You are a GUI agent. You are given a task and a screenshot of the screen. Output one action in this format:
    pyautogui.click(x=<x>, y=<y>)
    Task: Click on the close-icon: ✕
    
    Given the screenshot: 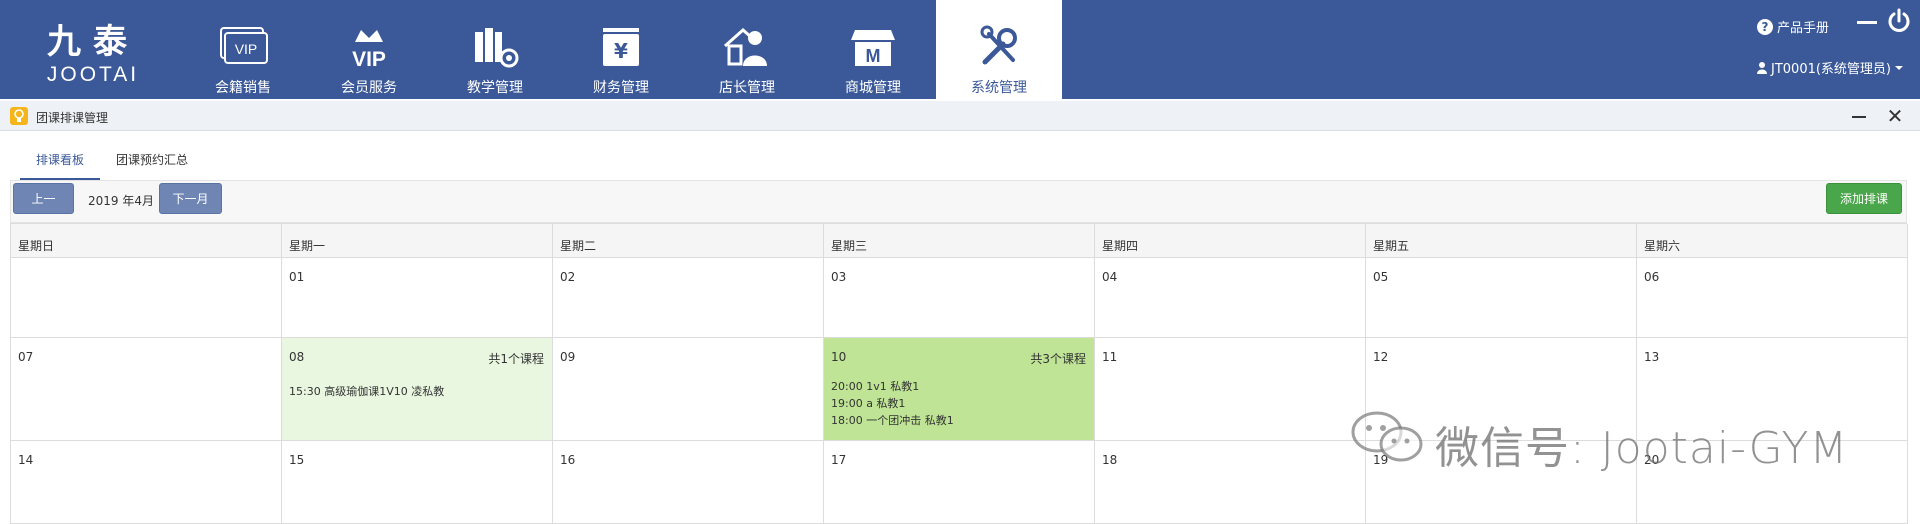 What is the action you would take?
    pyautogui.click(x=1895, y=116)
    